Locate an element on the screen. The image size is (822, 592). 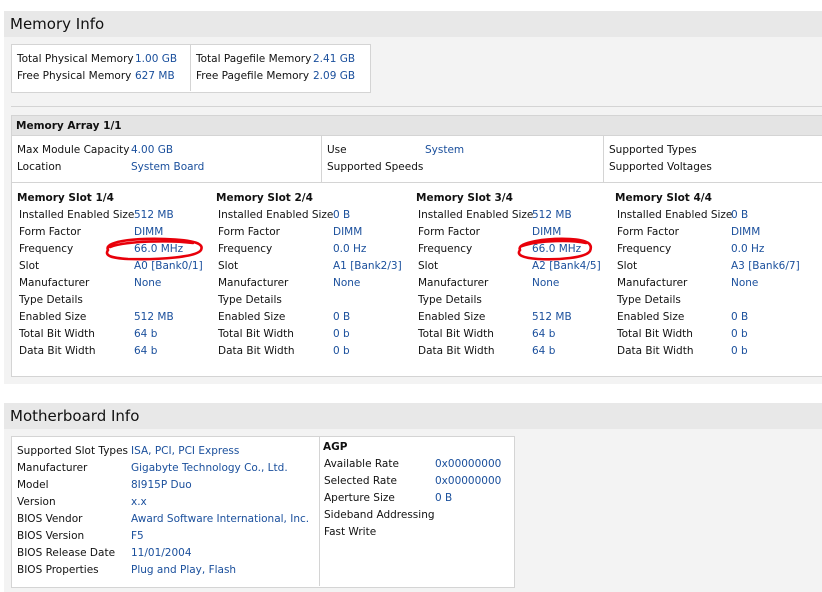
memory-slot-4-row-label: Enabled Size is located at coordinates (651, 317).